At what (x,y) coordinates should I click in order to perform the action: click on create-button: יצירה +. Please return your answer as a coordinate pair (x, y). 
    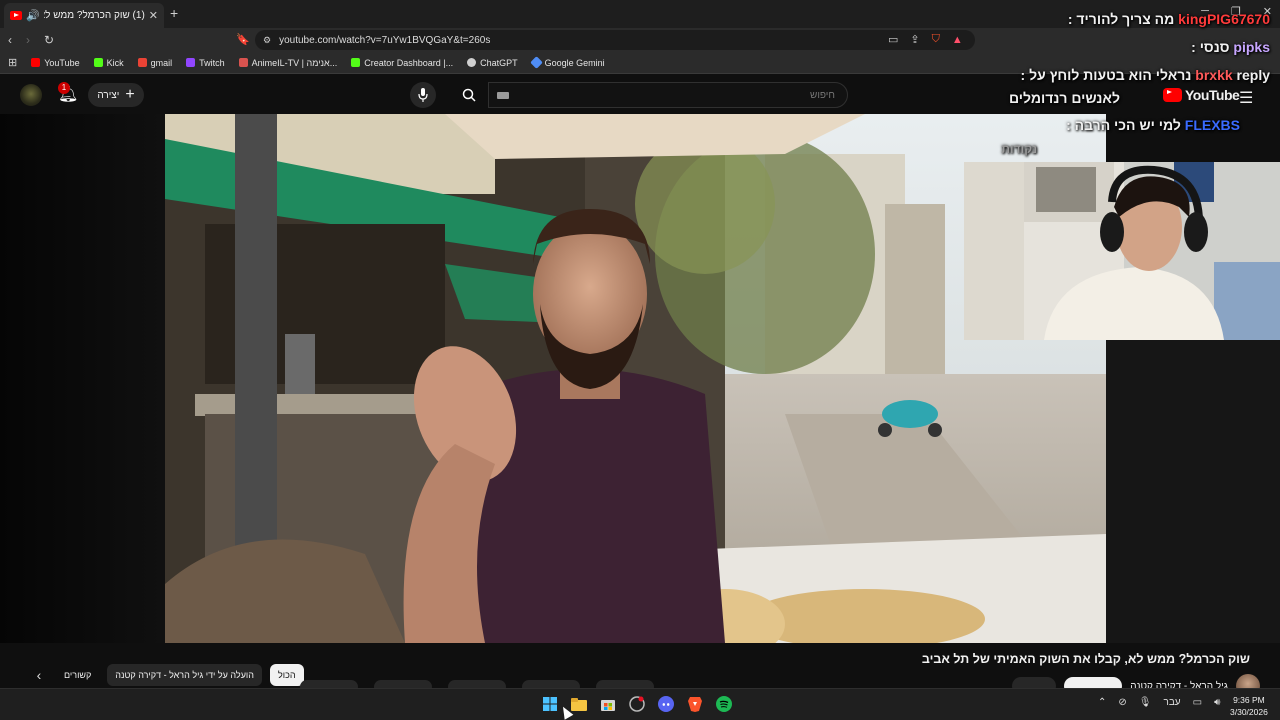
    Looking at the image, I should click on (116, 95).